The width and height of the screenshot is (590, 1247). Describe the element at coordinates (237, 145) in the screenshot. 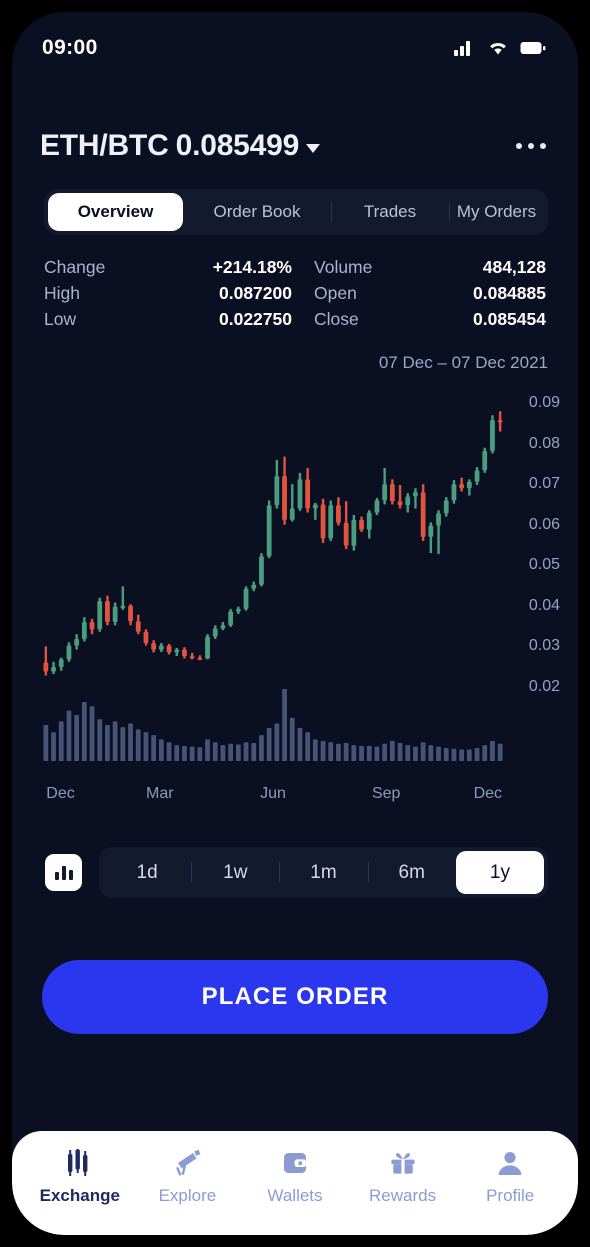

I see `pair-price: 0.085499` at that location.